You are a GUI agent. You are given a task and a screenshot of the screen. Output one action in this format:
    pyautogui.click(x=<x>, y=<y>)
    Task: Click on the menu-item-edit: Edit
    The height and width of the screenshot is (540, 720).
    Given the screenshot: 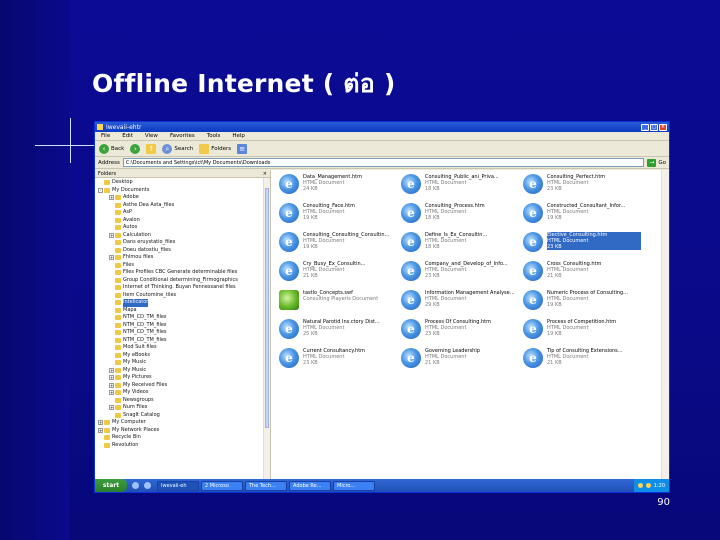 What is the action you would take?
    pyautogui.click(x=127, y=136)
    